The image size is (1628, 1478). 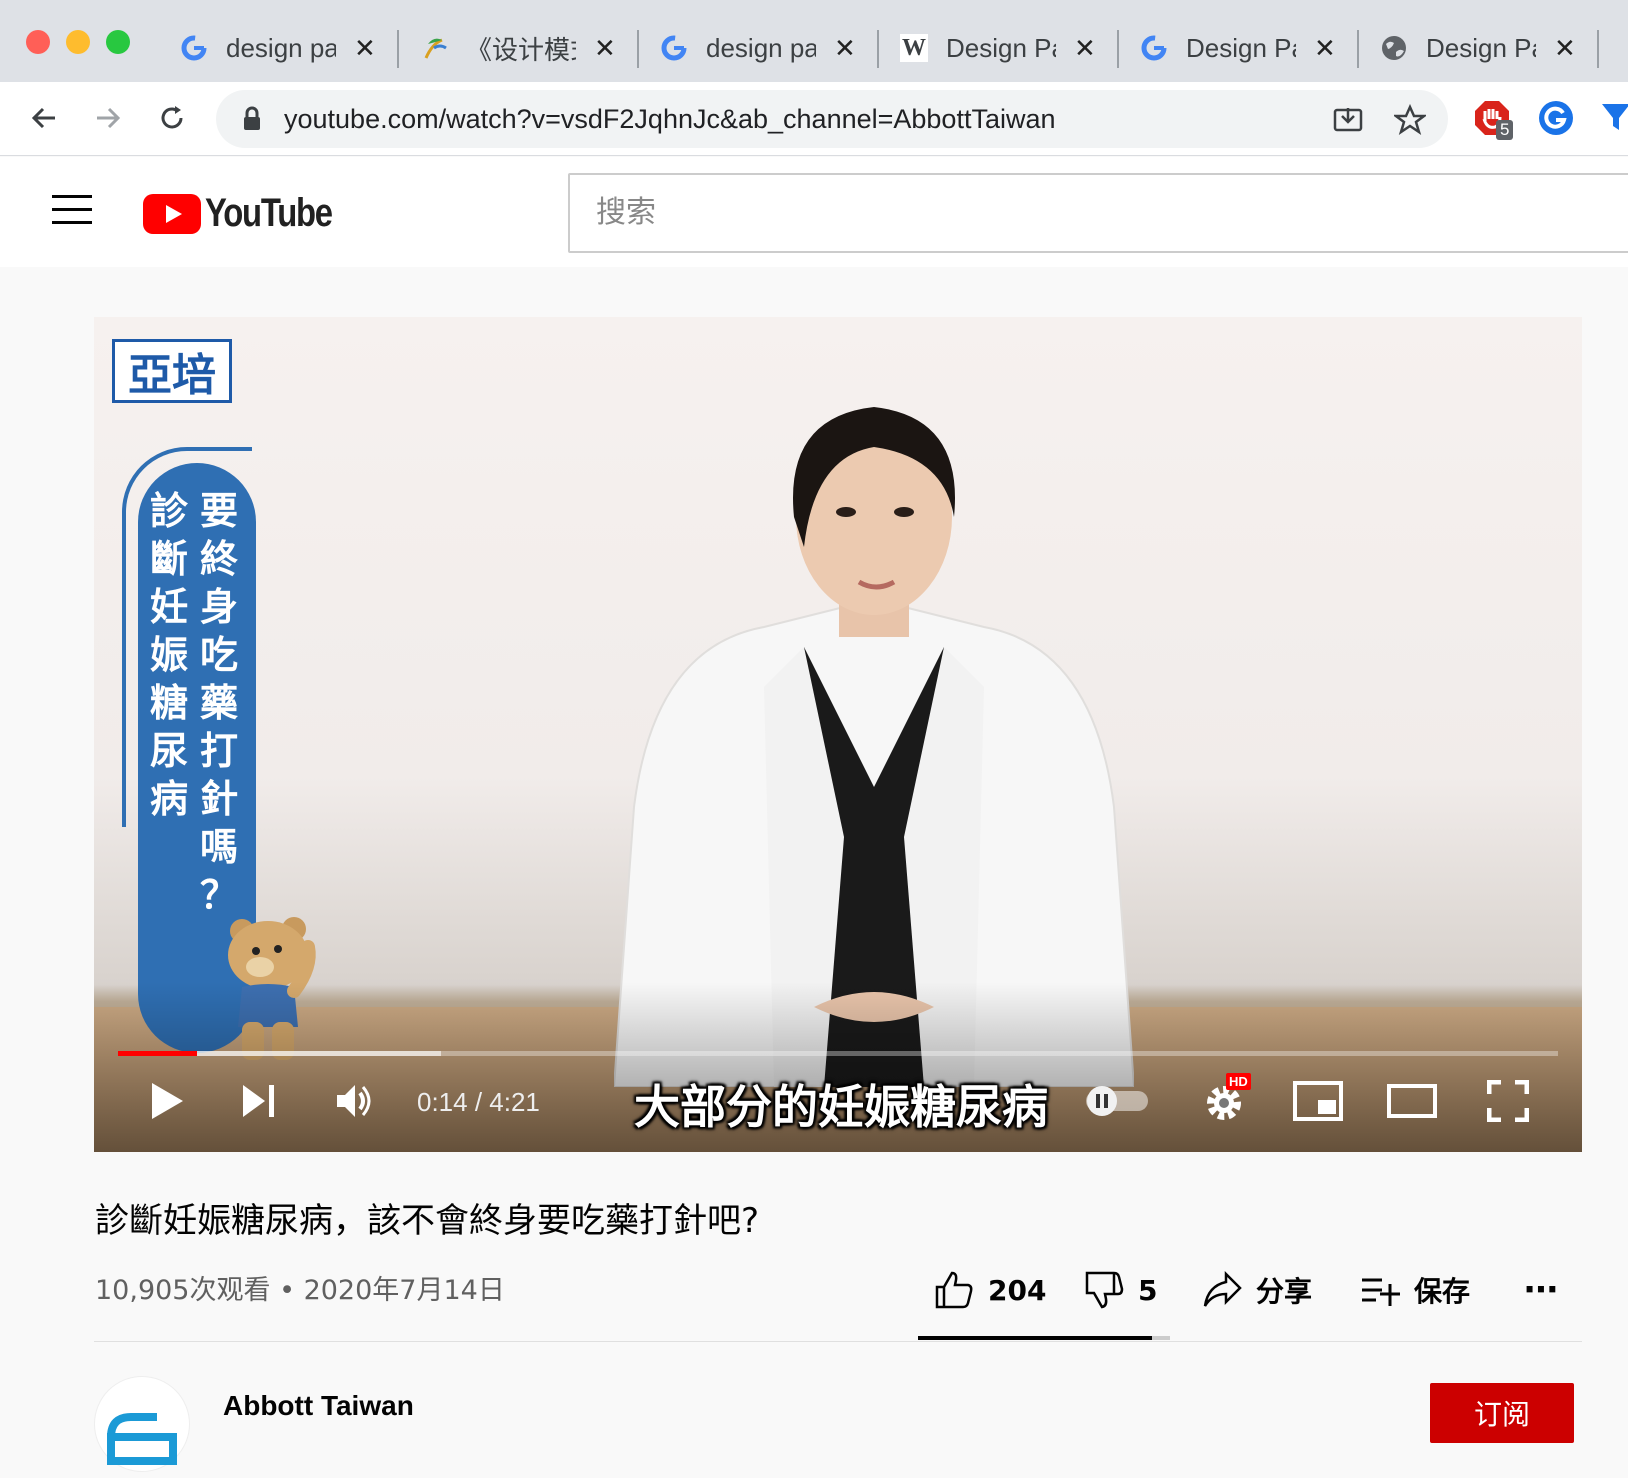 What do you see at coordinates (44, 118) in the screenshot?
I see `back-button` at bounding box center [44, 118].